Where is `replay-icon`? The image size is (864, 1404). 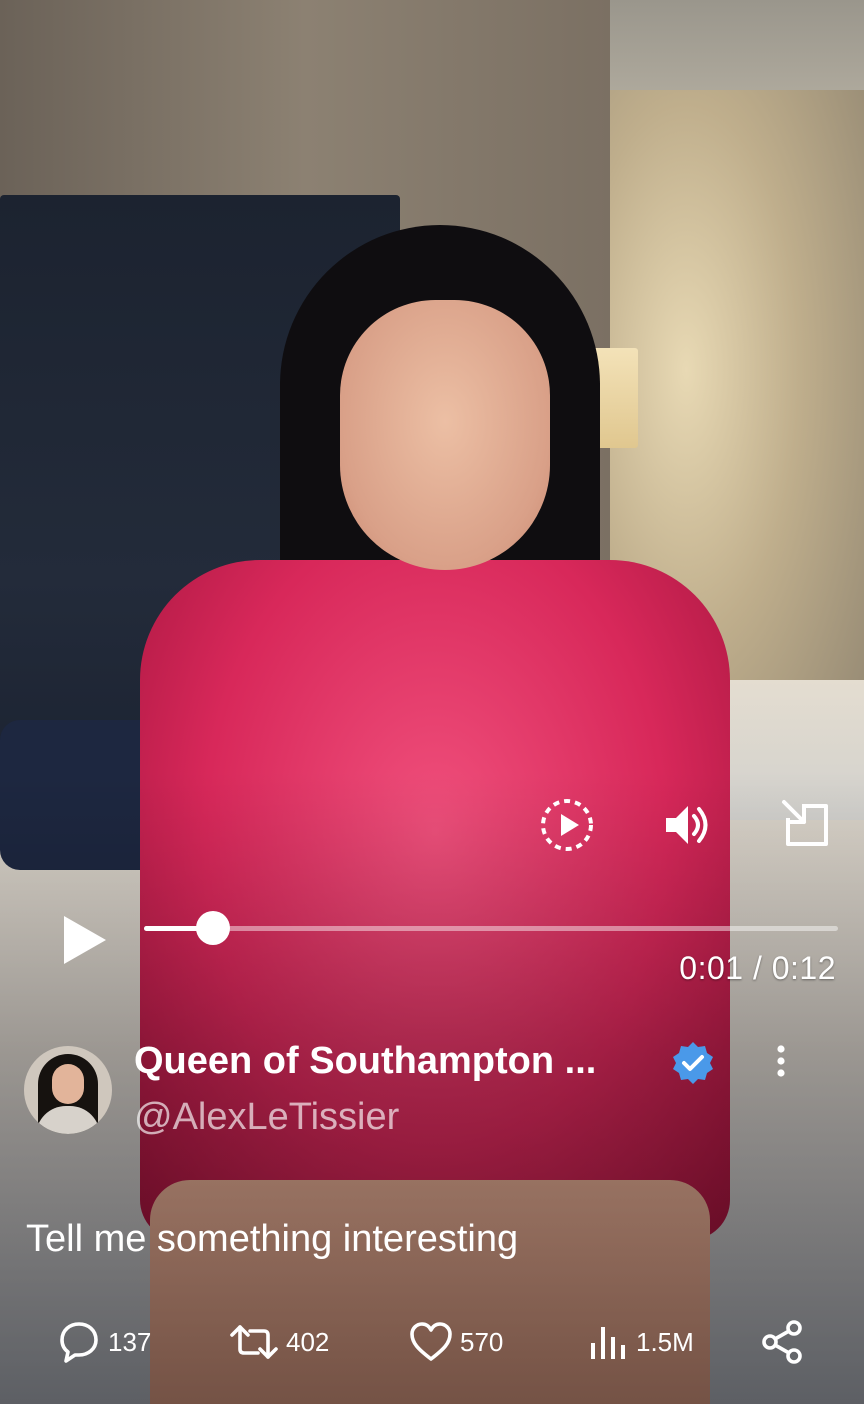
replay-icon is located at coordinates (567, 825).